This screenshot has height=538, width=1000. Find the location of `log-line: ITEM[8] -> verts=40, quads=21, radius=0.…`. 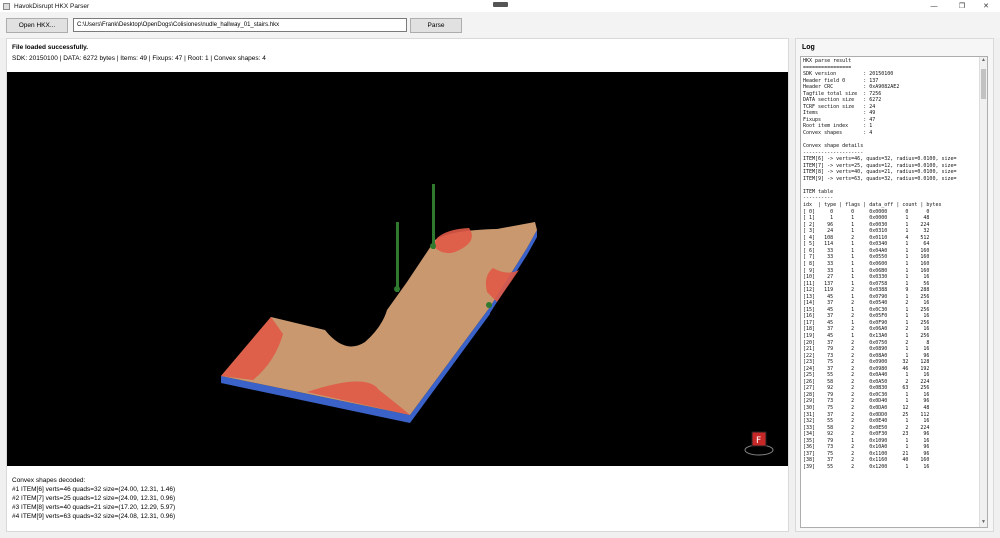

log-line: ITEM[8] -> verts=40, quads=21, radius=0.… is located at coordinates (880, 172).